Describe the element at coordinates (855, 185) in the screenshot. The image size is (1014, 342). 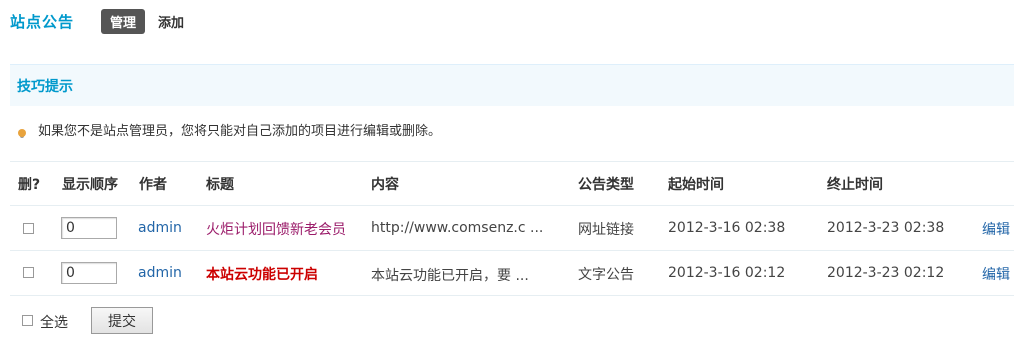
I see `col-header-end: 终止时间` at that location.